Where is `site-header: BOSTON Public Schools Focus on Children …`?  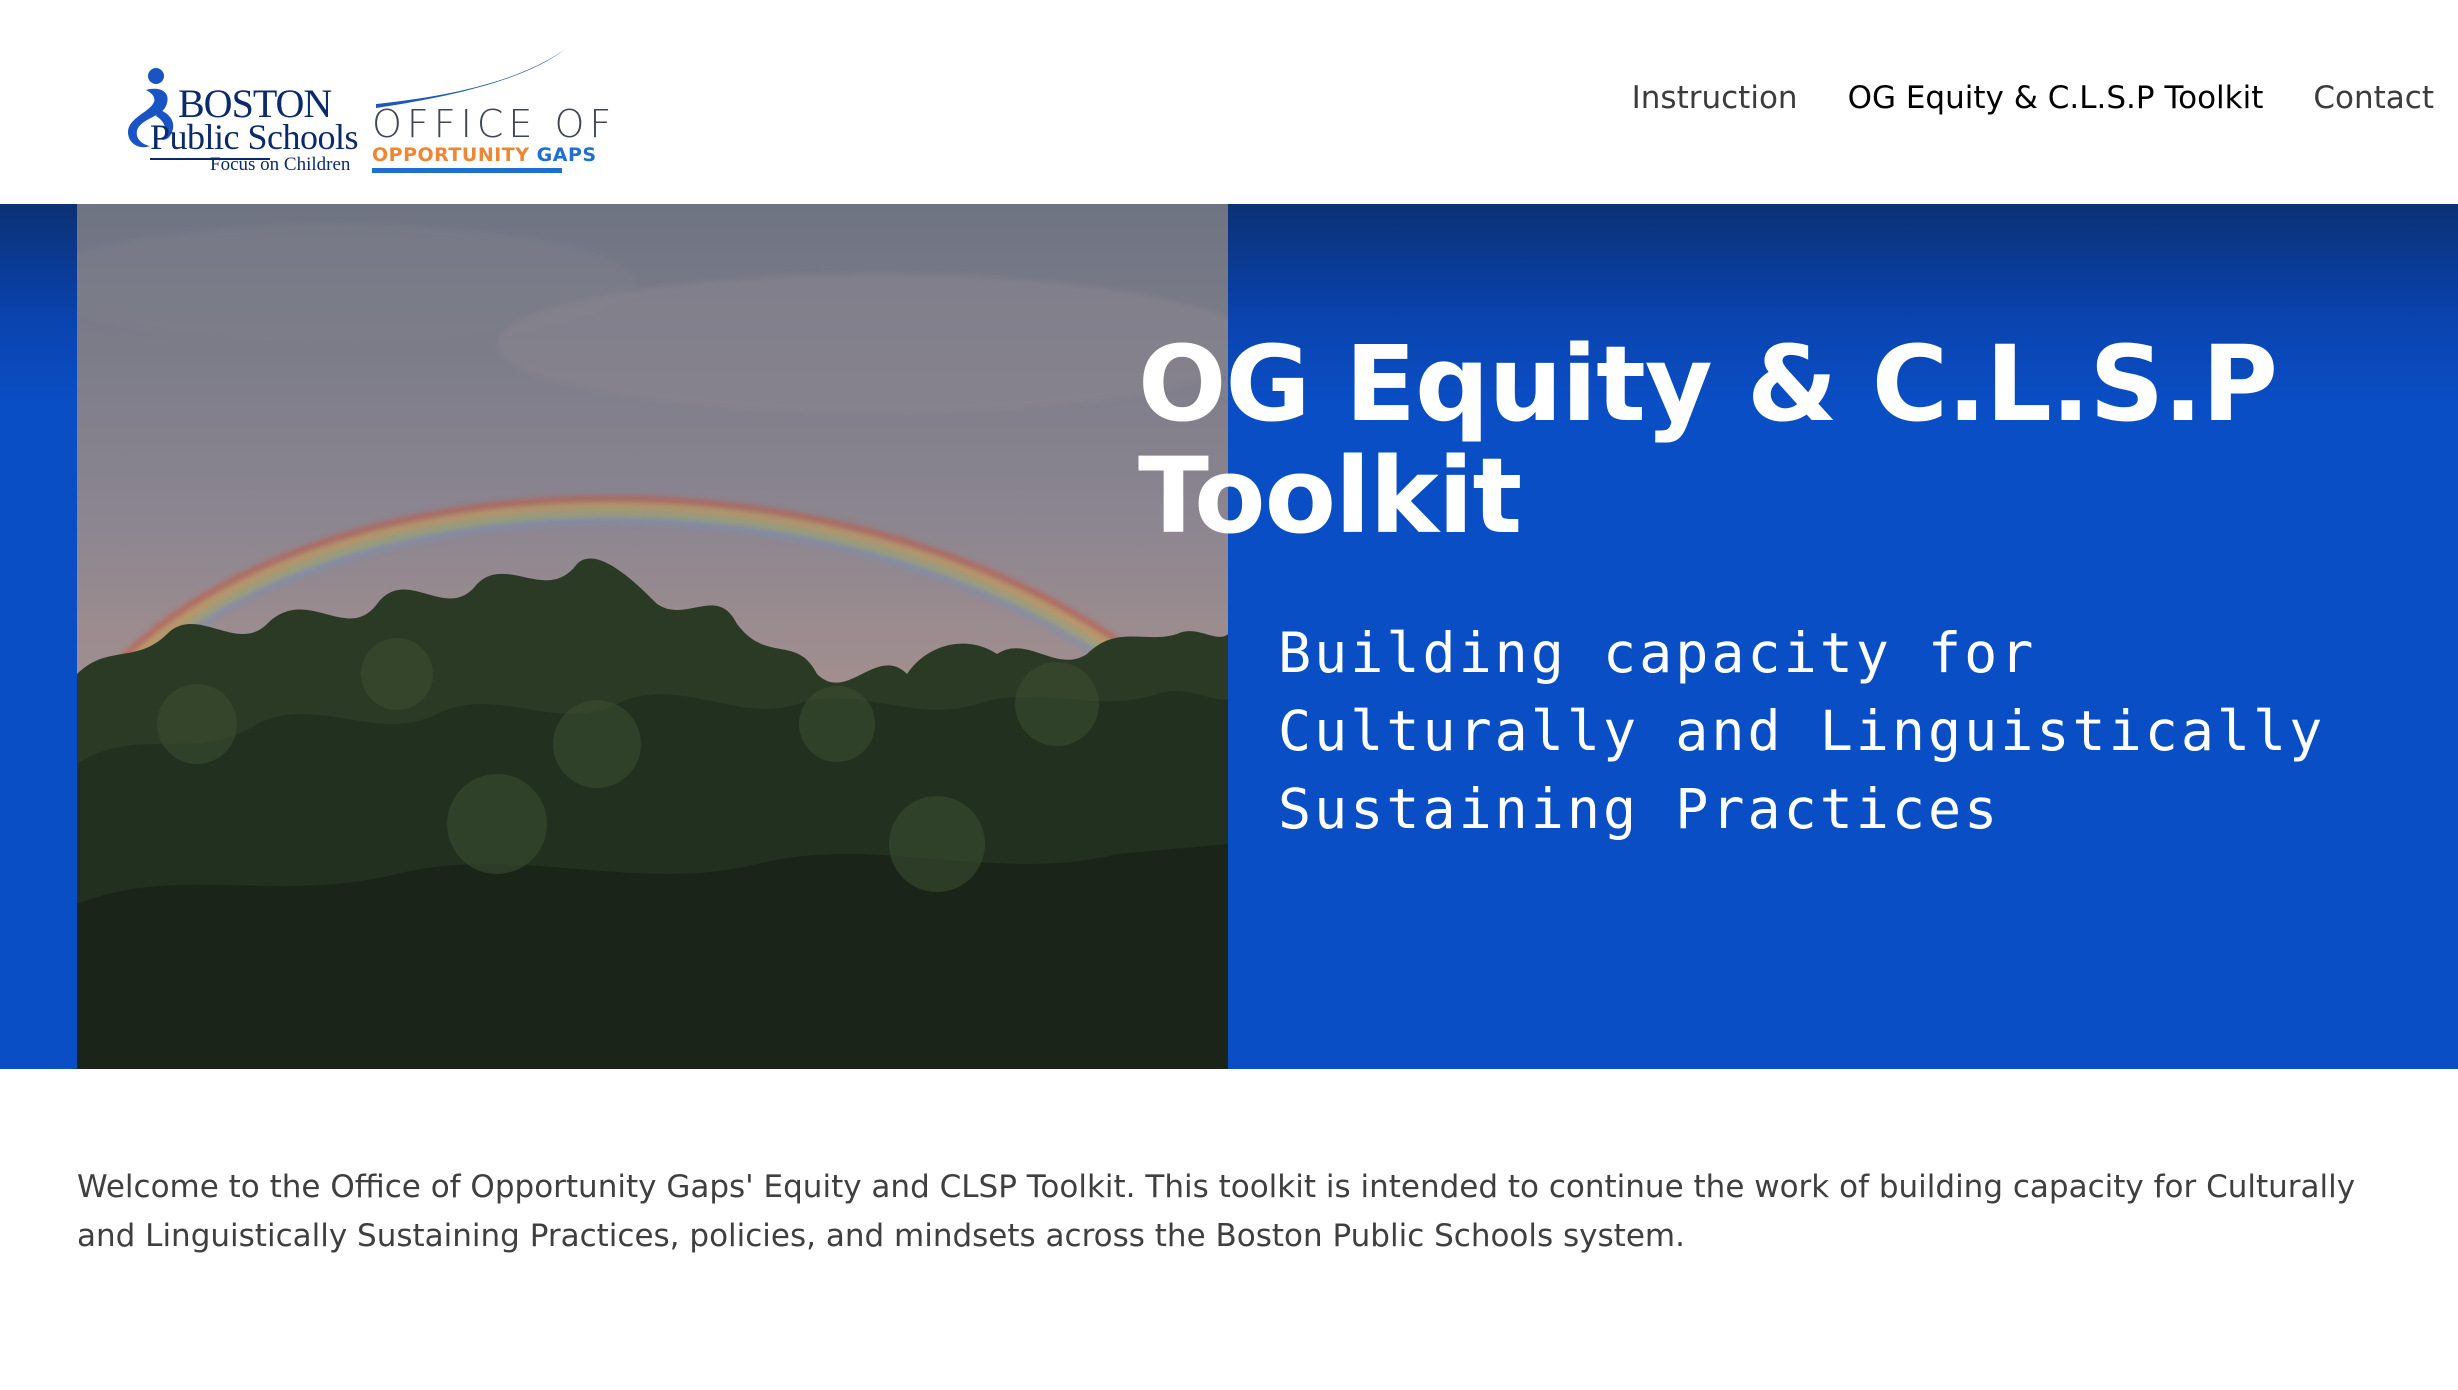 site-header: BOSTON Public Schools Focus on Children … is located at coordinates (1229, 102).